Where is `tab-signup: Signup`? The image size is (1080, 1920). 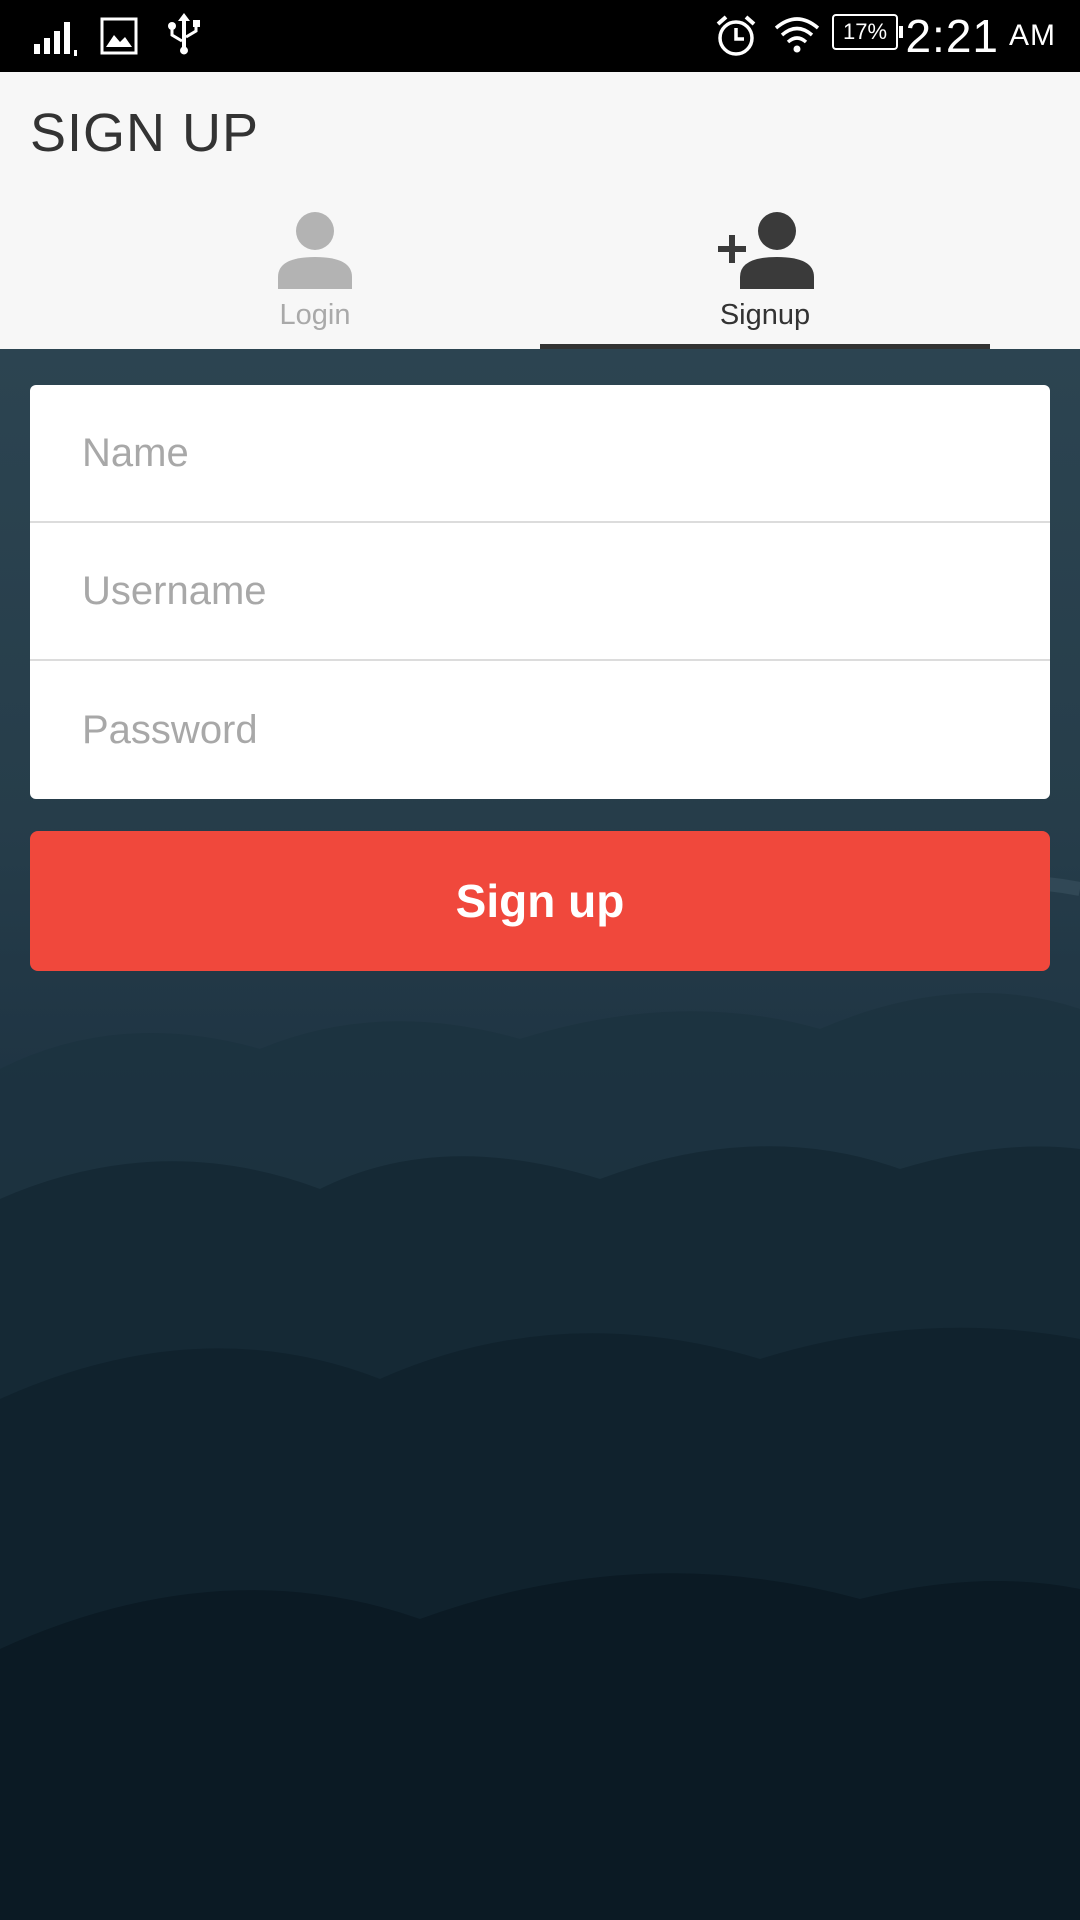
tab-signup: Signup is located at coordinates (765, 278).